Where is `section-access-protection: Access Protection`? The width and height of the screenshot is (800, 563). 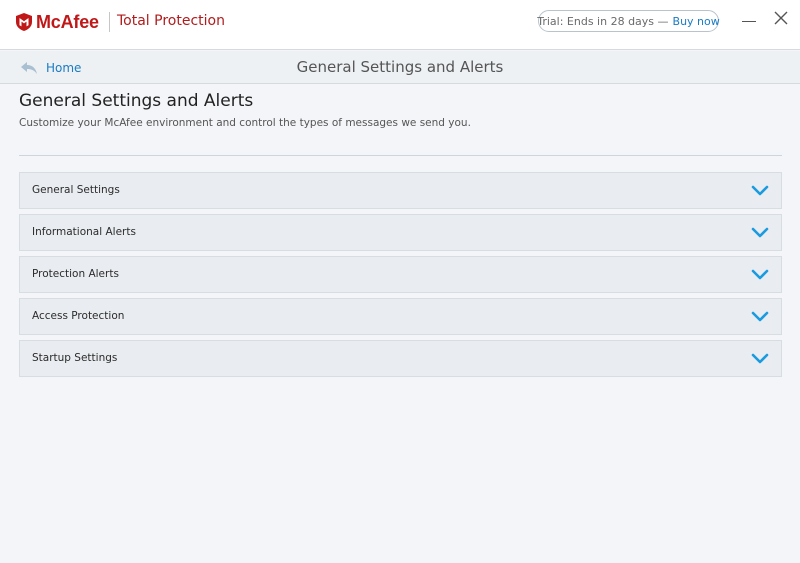
section-access-protection: Access Protection is located at coordinates (400, 316).